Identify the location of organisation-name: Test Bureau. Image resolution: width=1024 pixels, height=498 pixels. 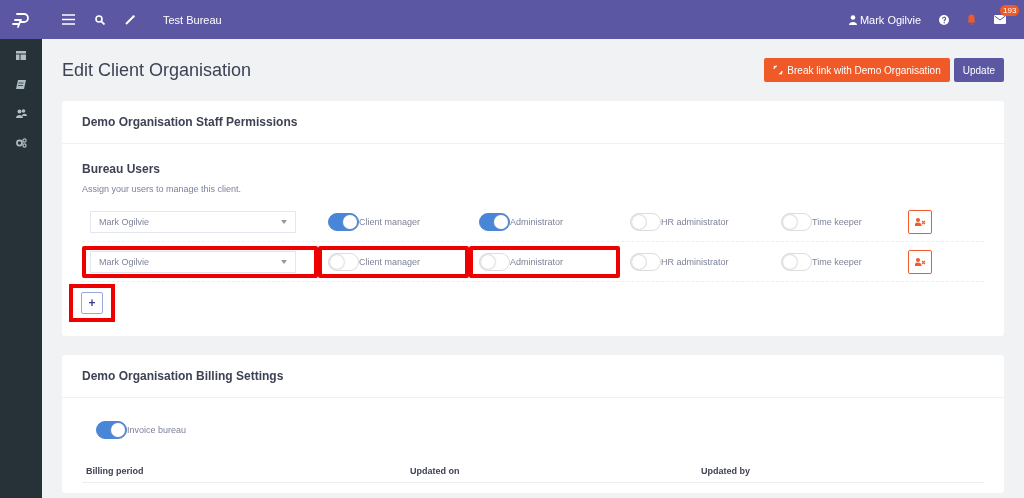
(192, 19).